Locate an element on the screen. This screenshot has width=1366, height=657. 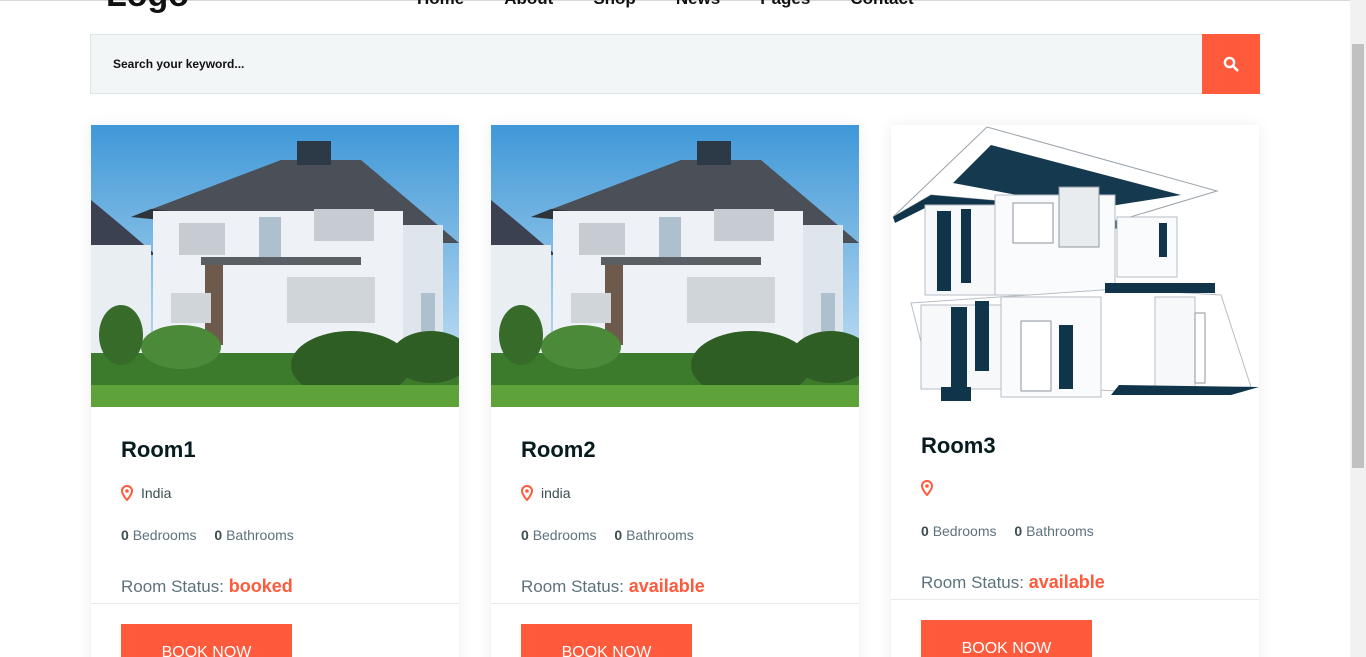
nav-home: Home is located at coordinates (440, 4).